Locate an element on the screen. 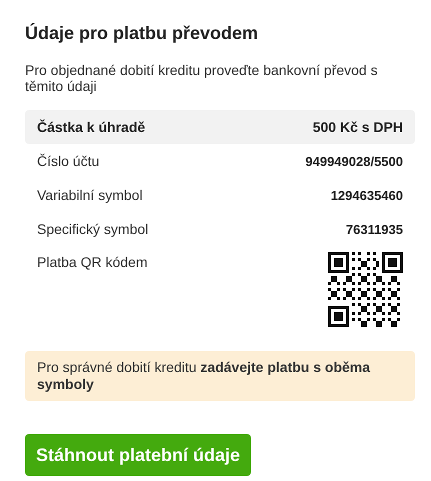  field-label: Platba QR kódem is located at coordinates (92, 262).